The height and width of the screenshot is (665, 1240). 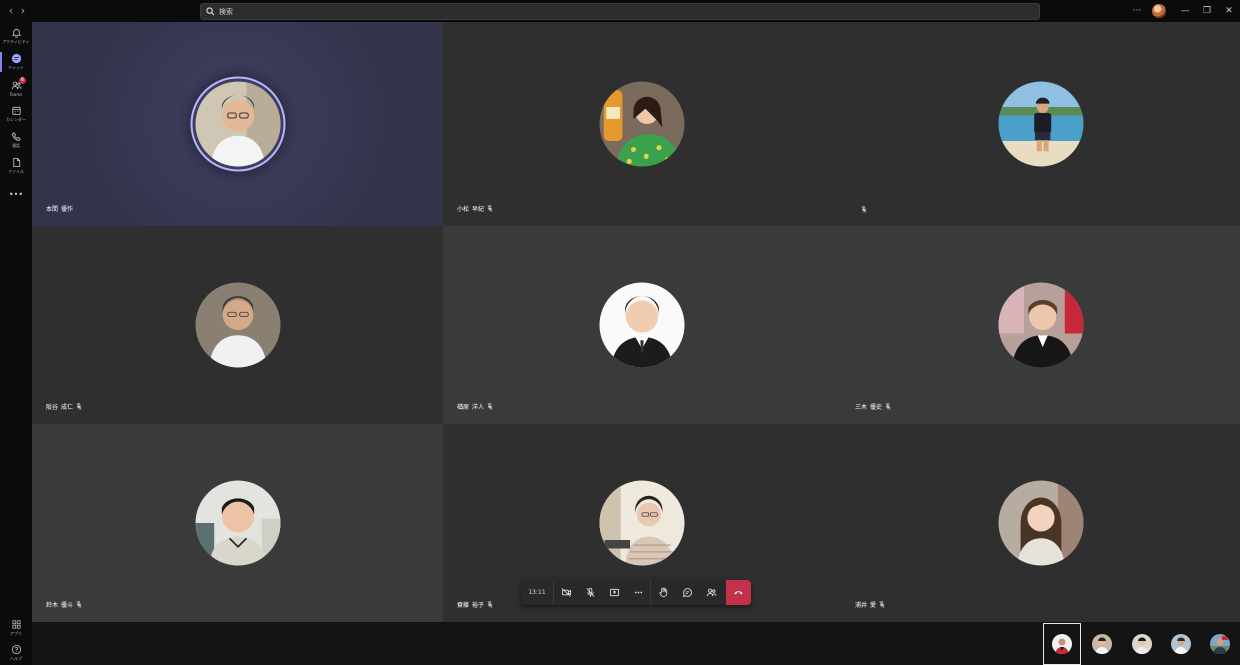 I want to click on rail-label: ファイル, so click(x=16, y=171).